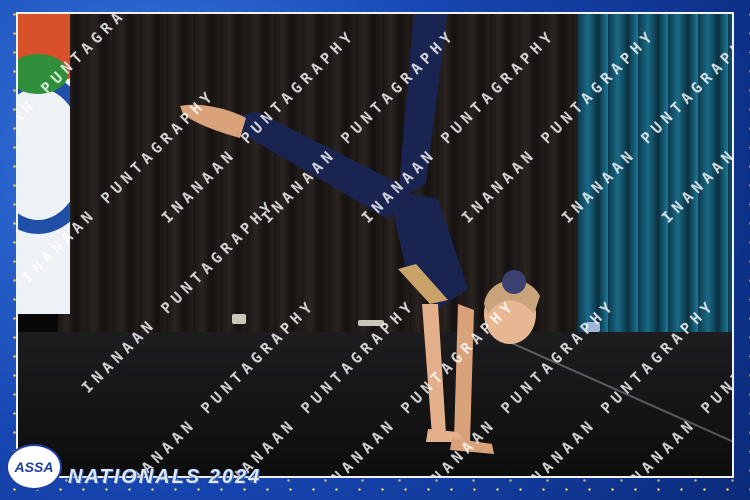  I want to click on event-caption: NATIONALS 2024, so click(165, 477).